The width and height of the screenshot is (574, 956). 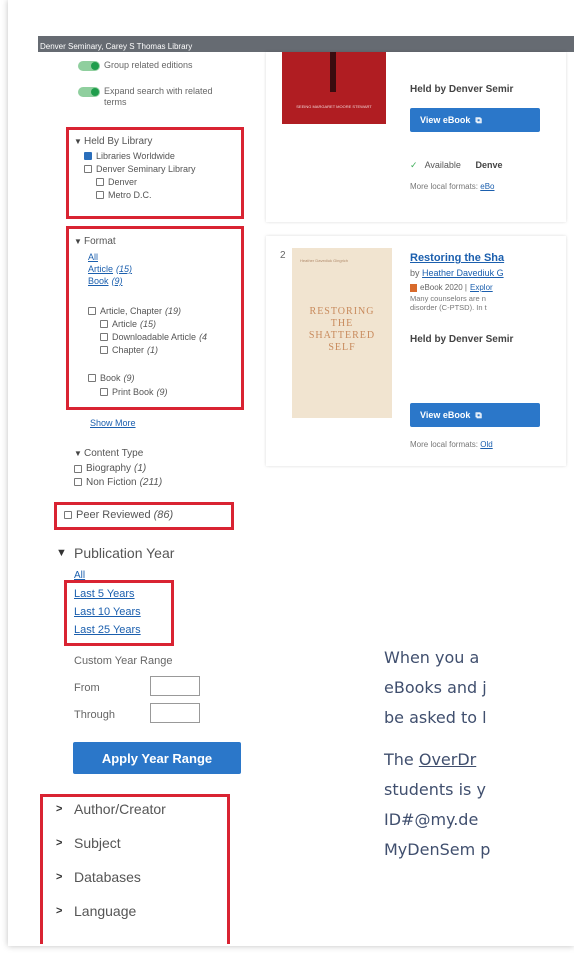 I want to click on result-author: by Heather Davediuk G, so click(x=457, y=273).